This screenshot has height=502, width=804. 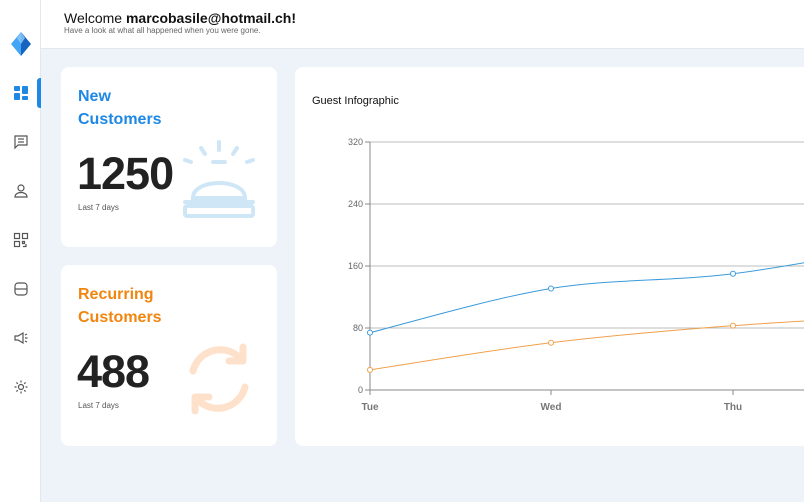 I want to click on megaphone-icon, so click(x=20, y=338).